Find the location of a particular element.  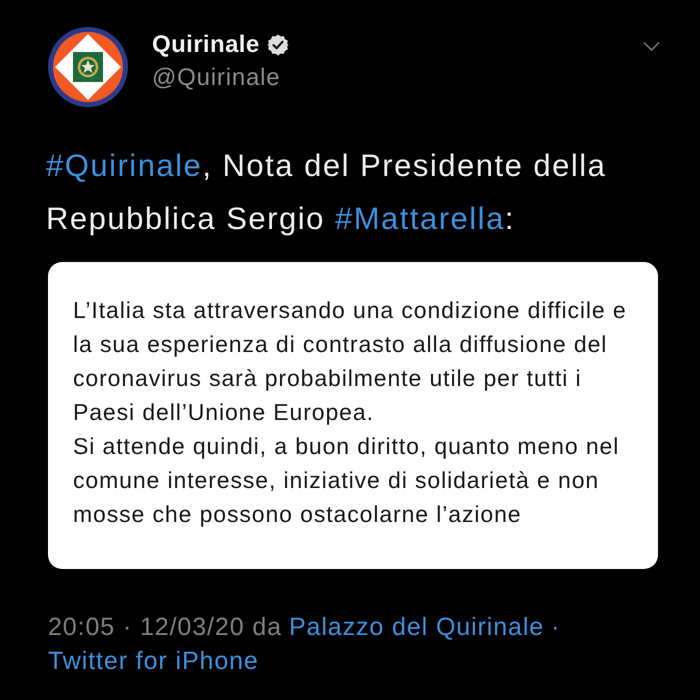

account-name: Quirinale is located at coordinates (206, 45).